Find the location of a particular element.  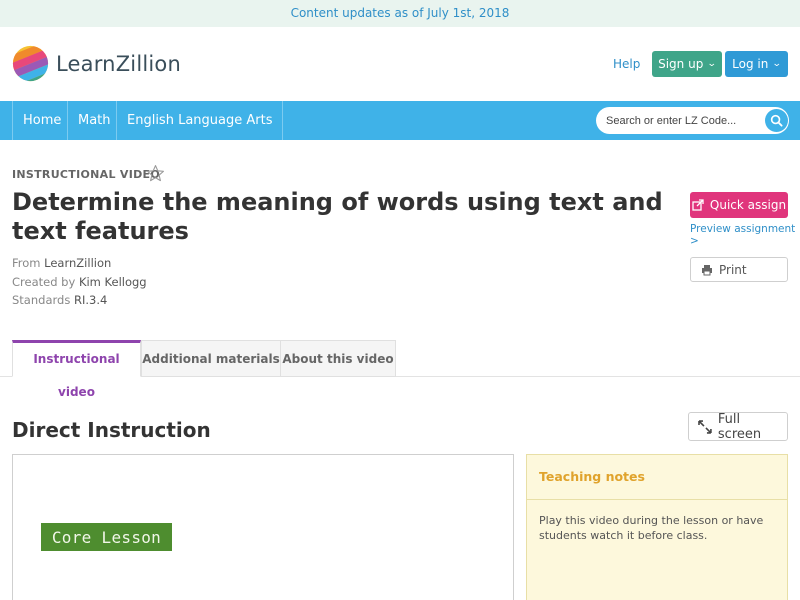

update-banner: Content updates as of July 1st, 2018 is located at coordinates (400, 13).